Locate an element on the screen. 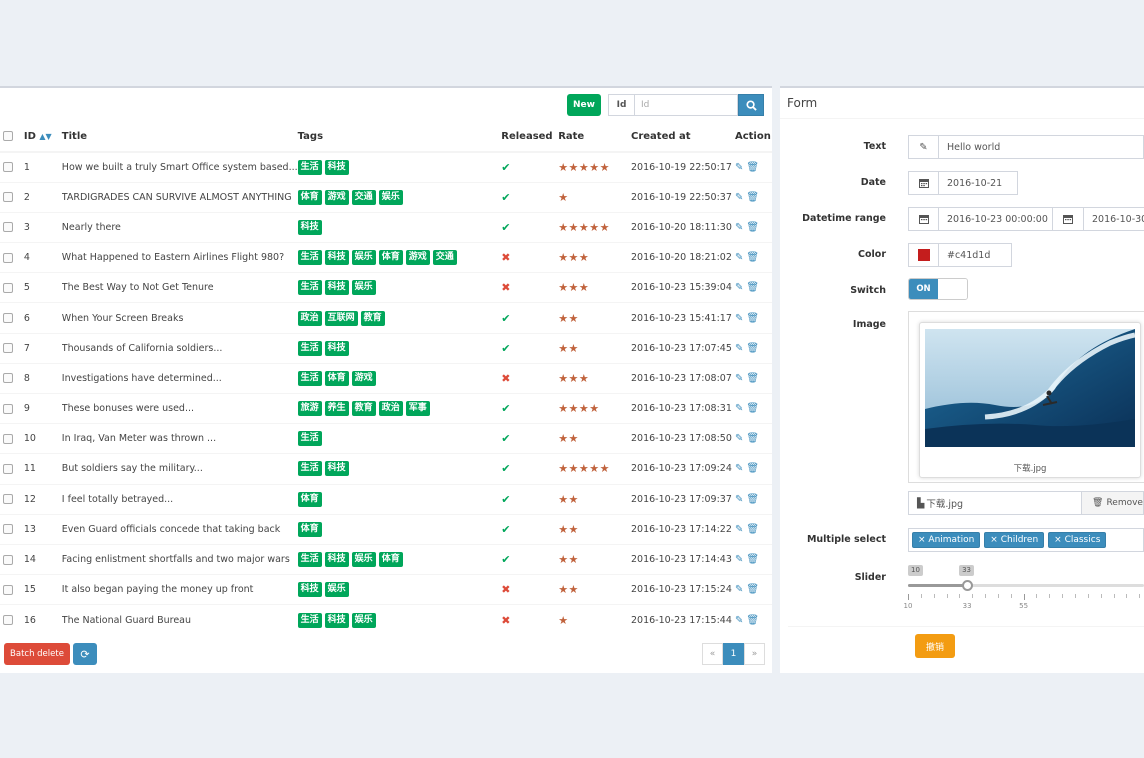 Image resolution: width=1144 pixels, height=758 pixels. file-name: ▙ 下载.jpg is located at coordinates (995, 503).